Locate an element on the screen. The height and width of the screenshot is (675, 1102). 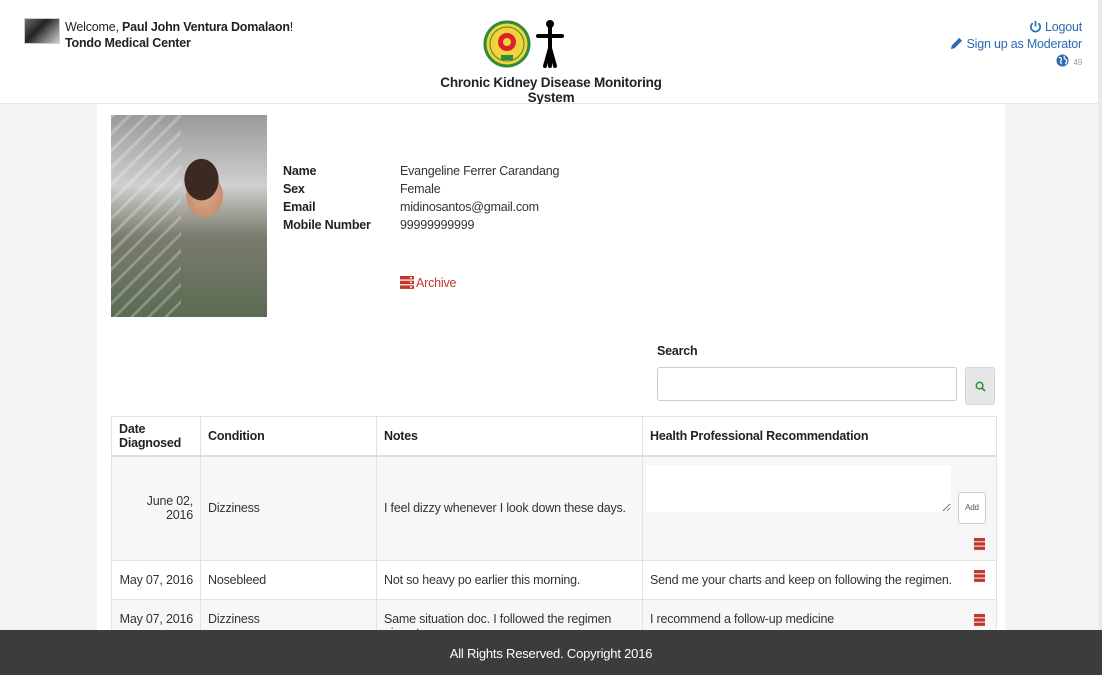
footer-text: All Rights Reserved. Copyright 2016 is located at coordinates (551, 653).